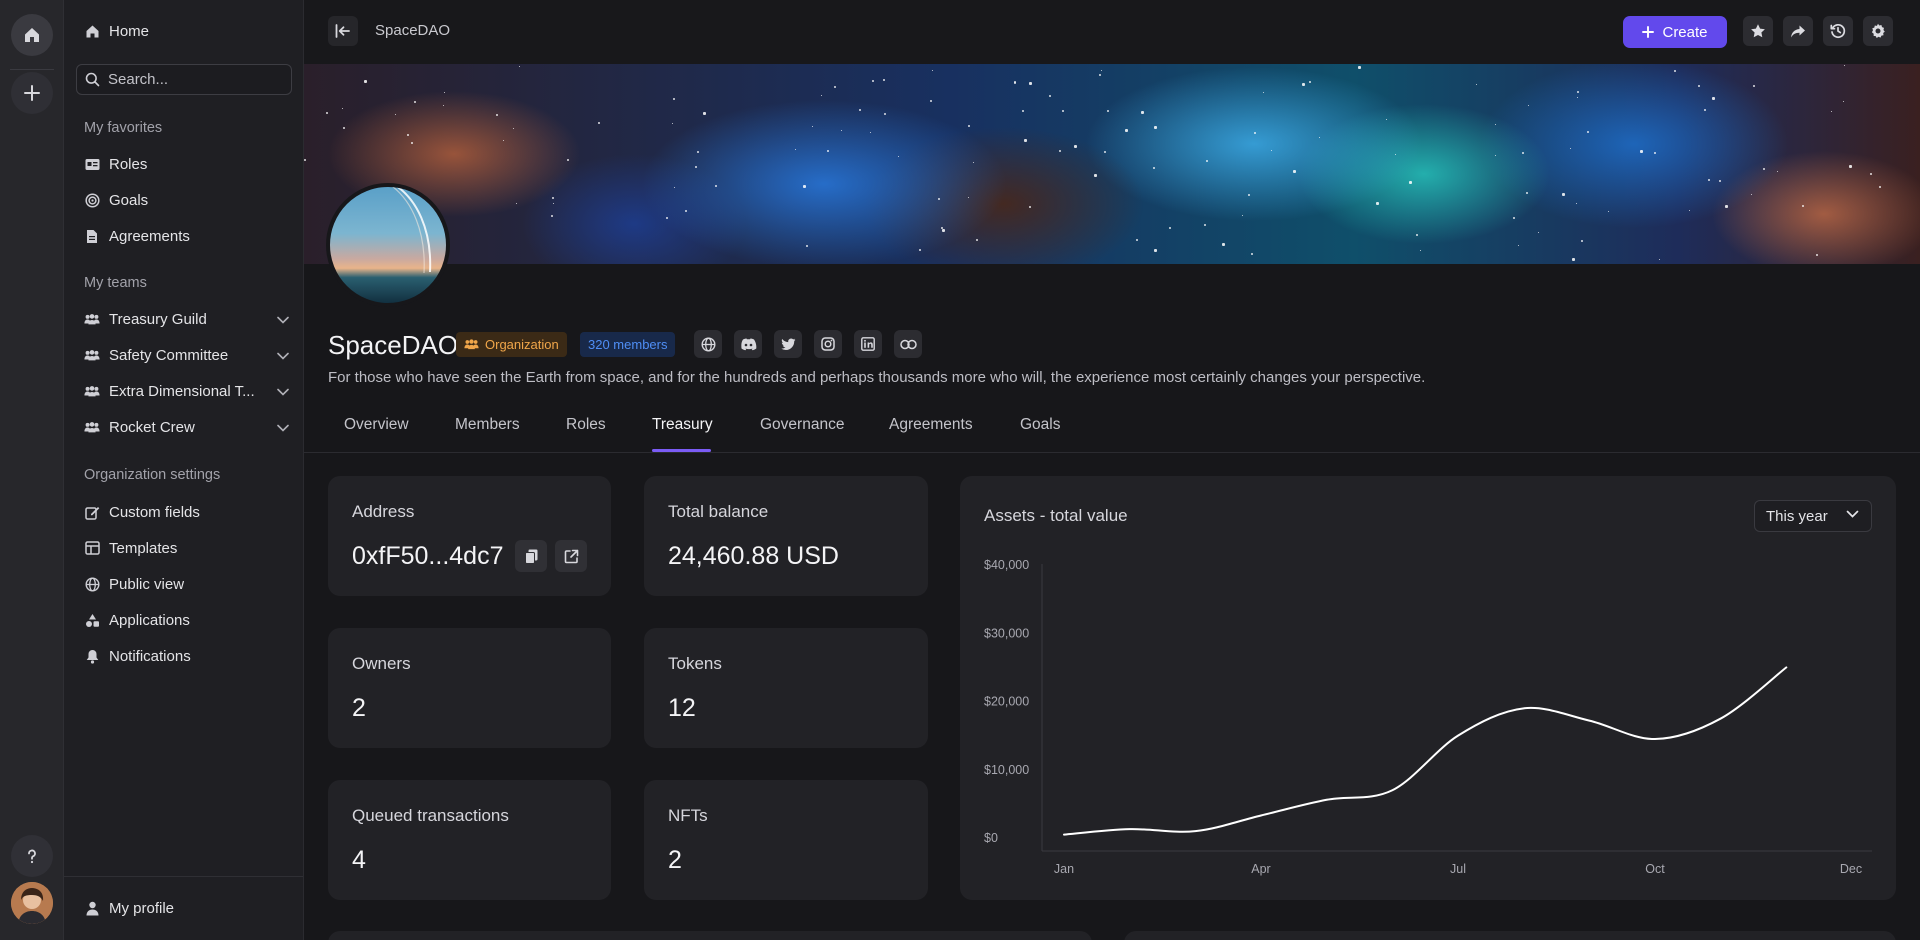  Describe the element at coordinates (376, 425) in the screenshot. I see `tab-overview: Overview` at that location.